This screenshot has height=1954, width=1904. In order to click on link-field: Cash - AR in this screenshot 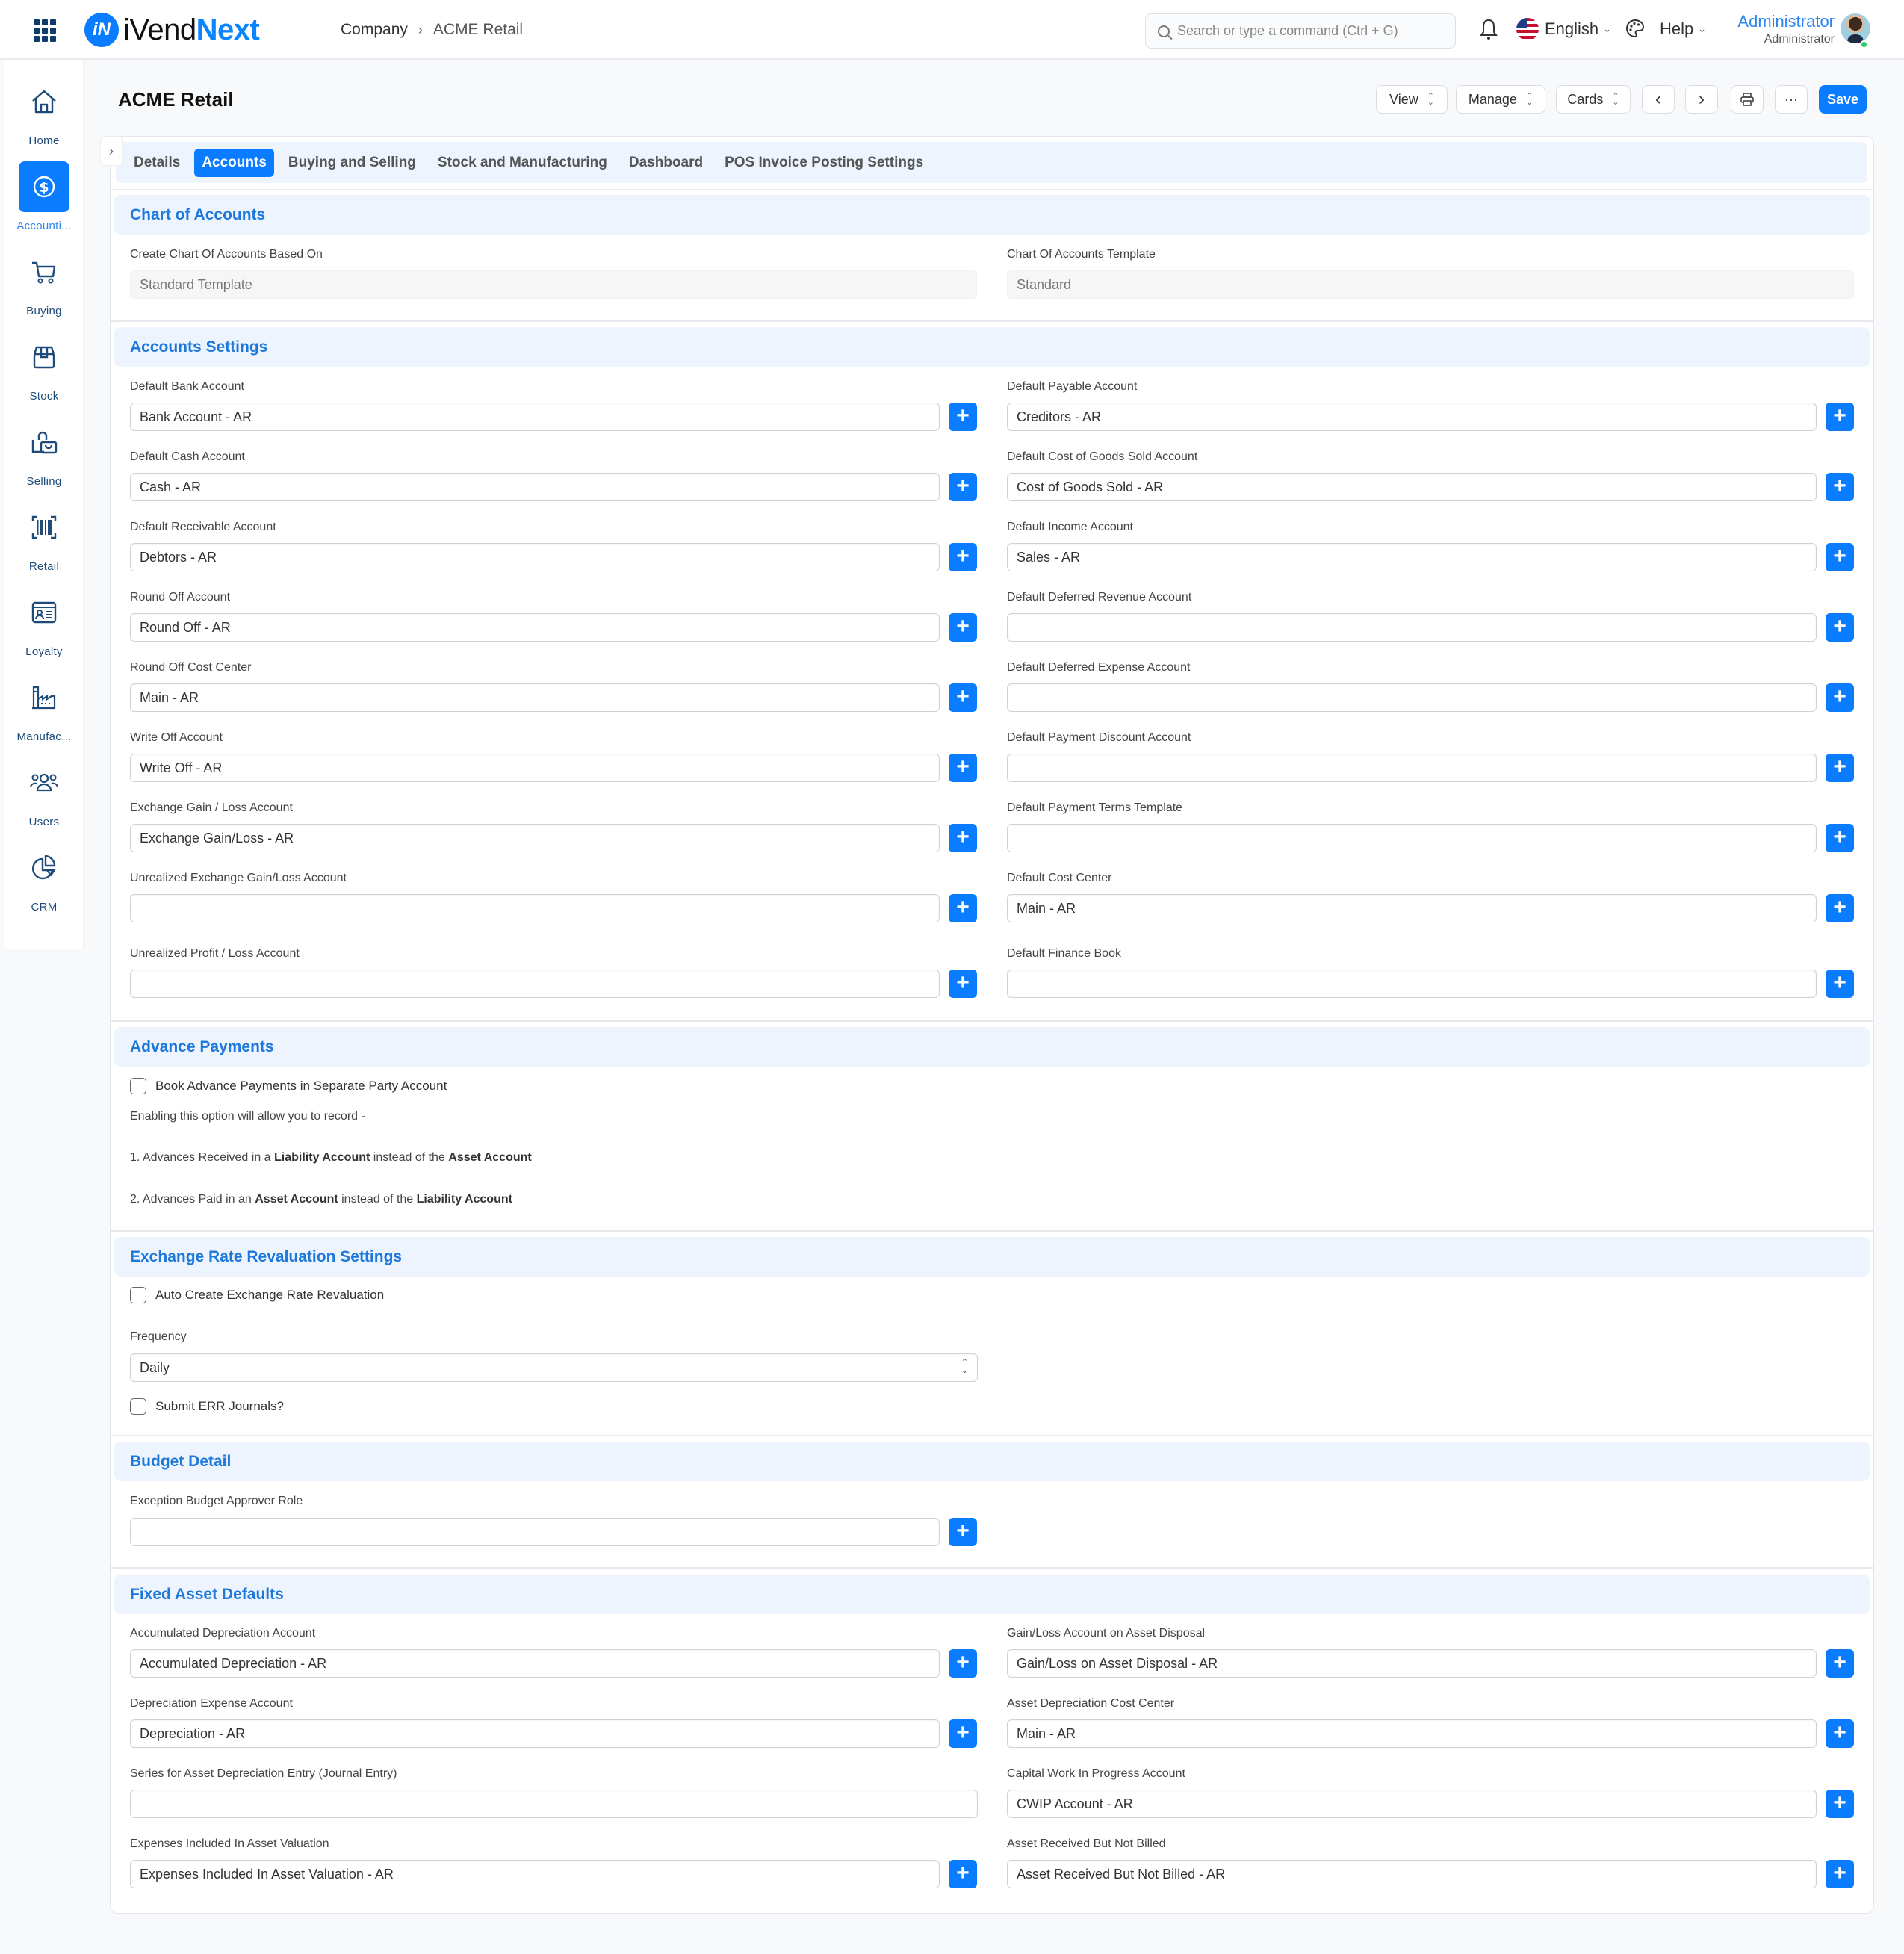, I will do `click(535, 487)`.